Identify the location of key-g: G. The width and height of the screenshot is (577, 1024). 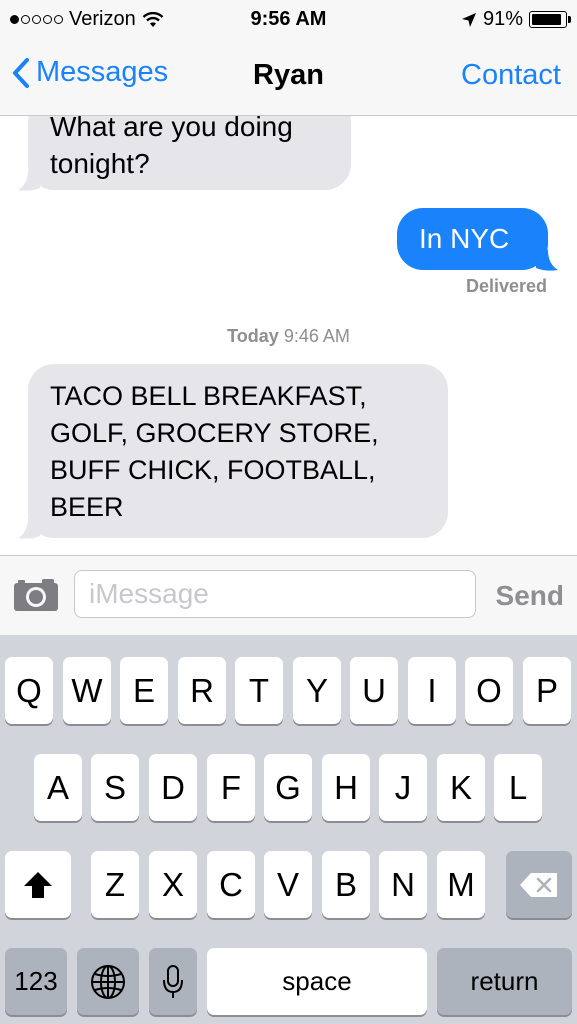
(288, 787).